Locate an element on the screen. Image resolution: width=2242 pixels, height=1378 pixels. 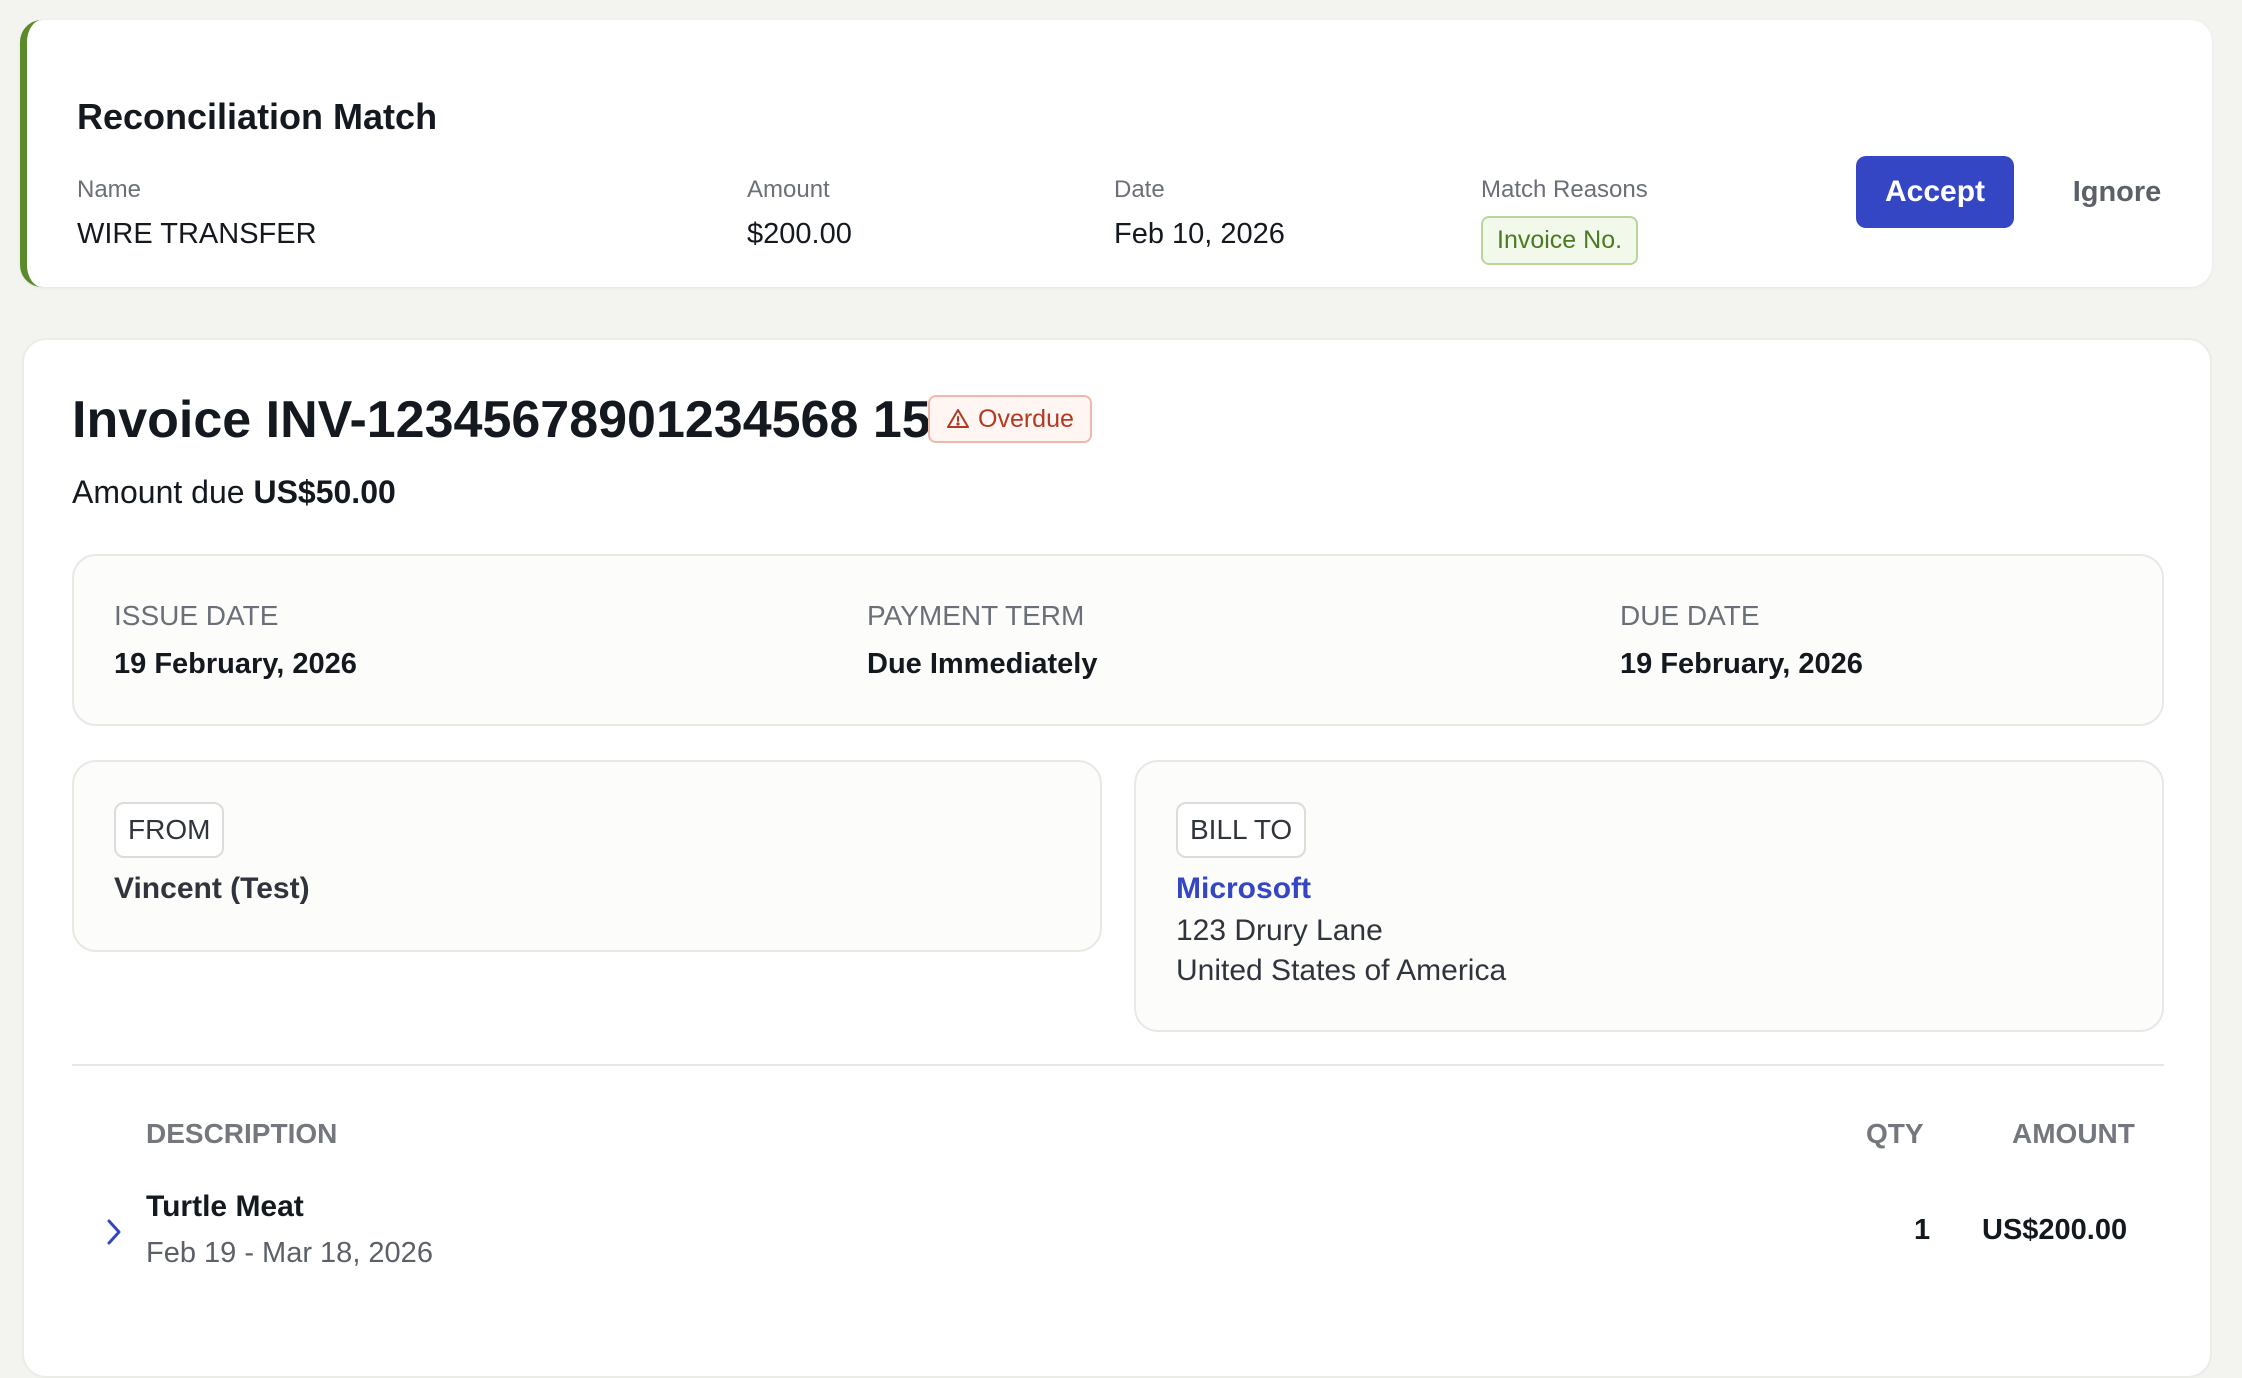
payment-term-value: Due Immediately is located at coordinates (982, 664).